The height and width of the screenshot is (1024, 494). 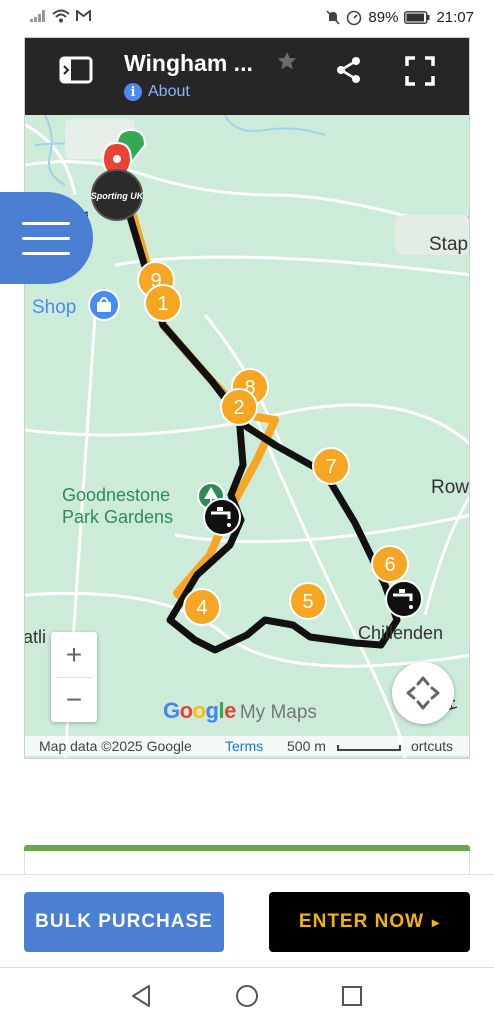 I want to click on scale-label: 500 m, so click(x=306, y=746).